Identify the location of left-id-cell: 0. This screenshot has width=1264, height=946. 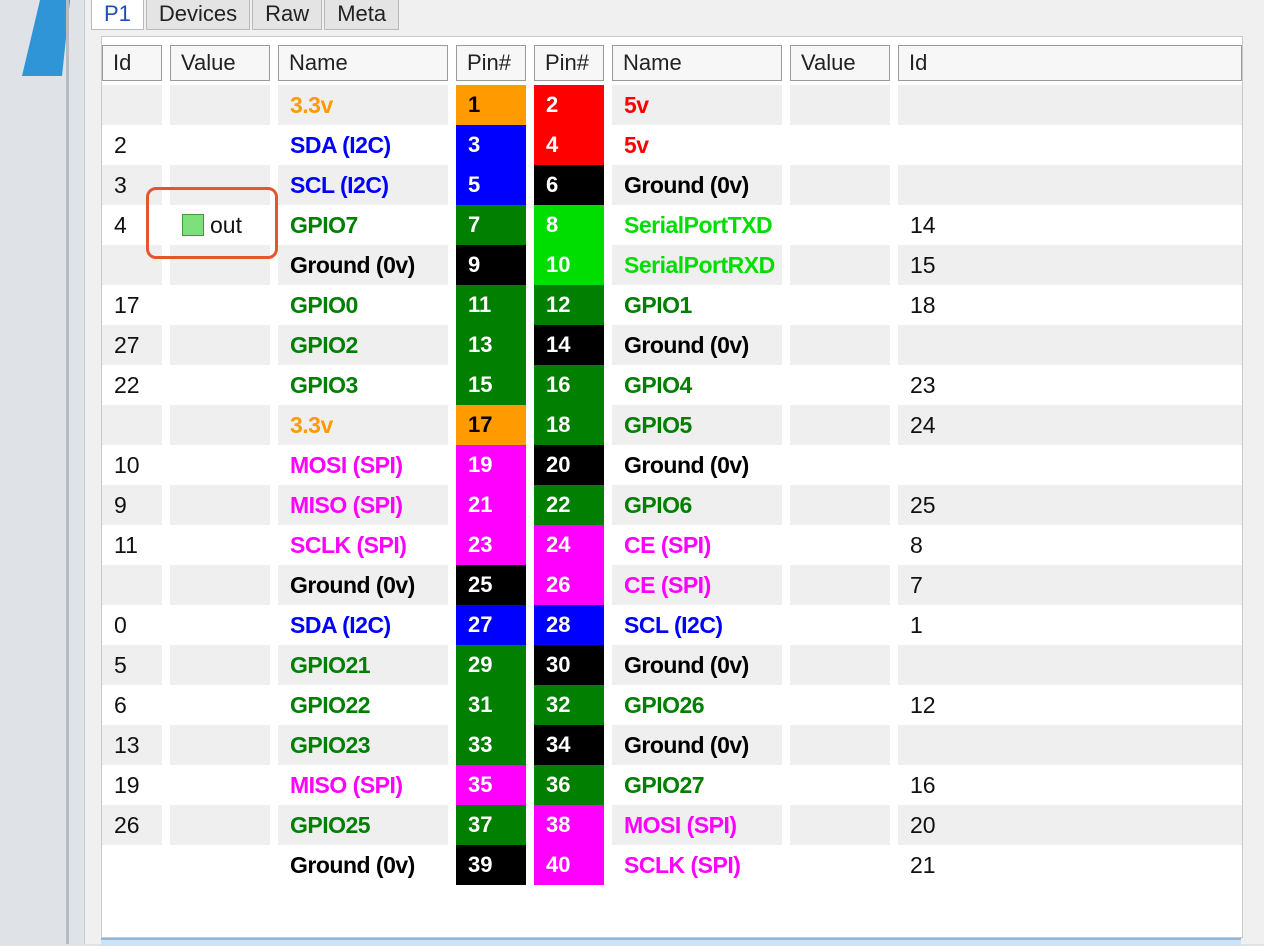
(120, 625).